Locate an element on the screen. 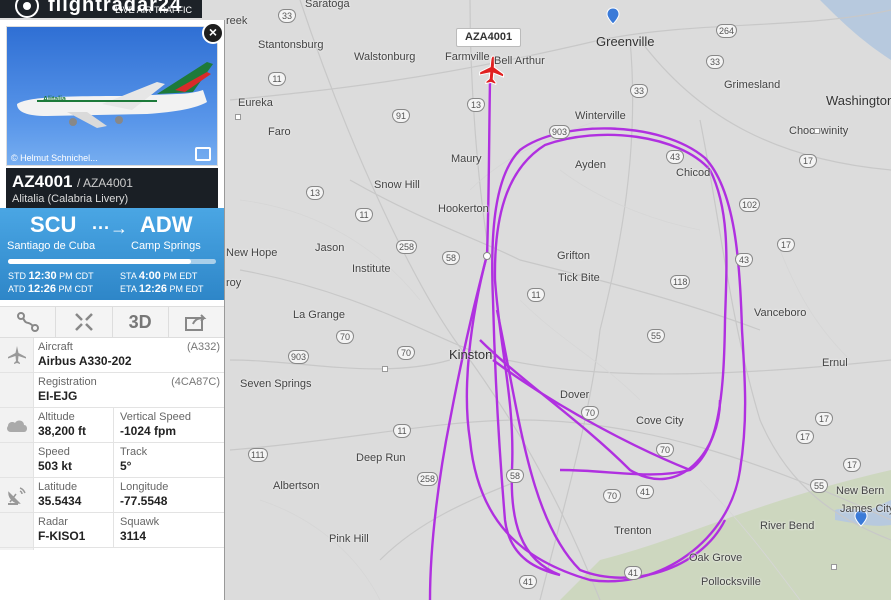  std-time: 12:30 is located at coordinates (42, 276).